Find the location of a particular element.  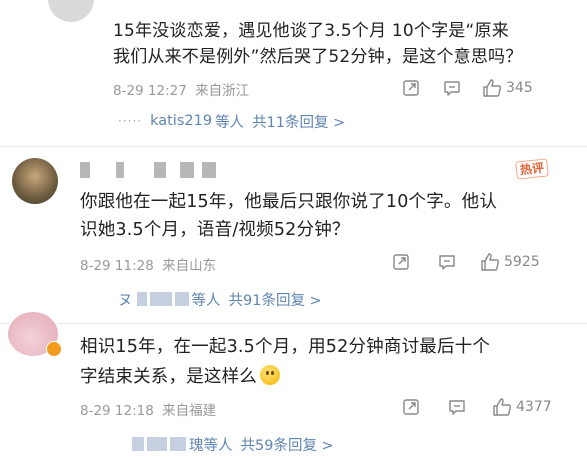

reply-count: 共91条回复 > is located at coordinates (275, 300).